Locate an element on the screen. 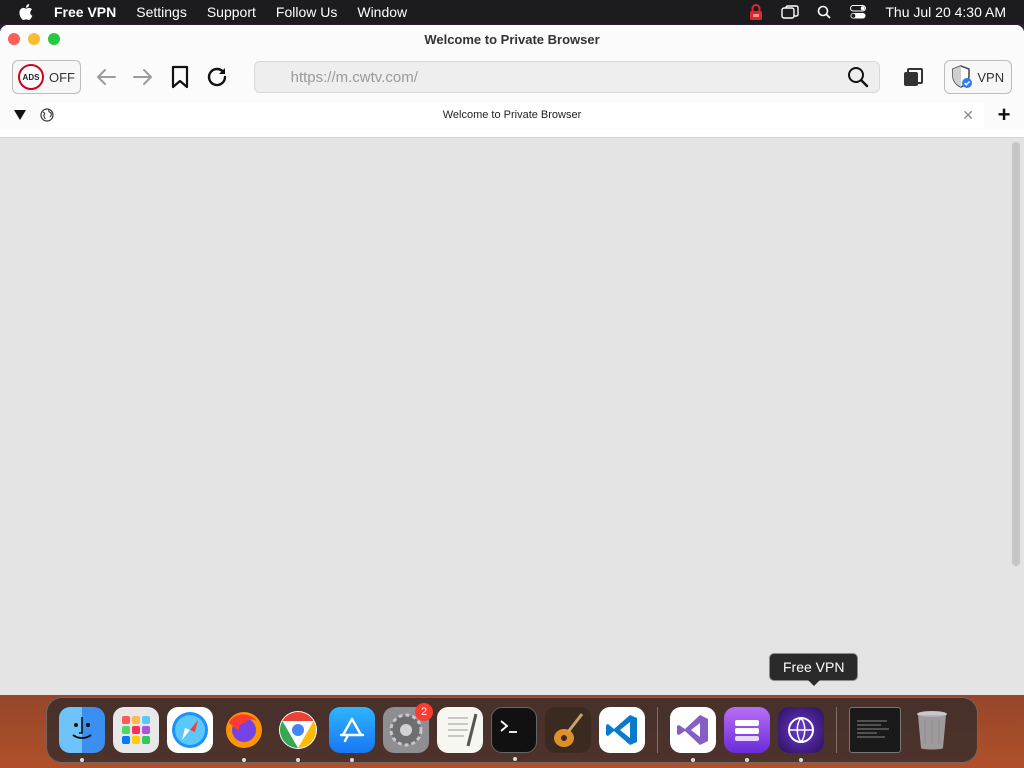 The width and height of the screenshot is (1024, 768). new-tab-button: + is located at coordinates (1004, 115).